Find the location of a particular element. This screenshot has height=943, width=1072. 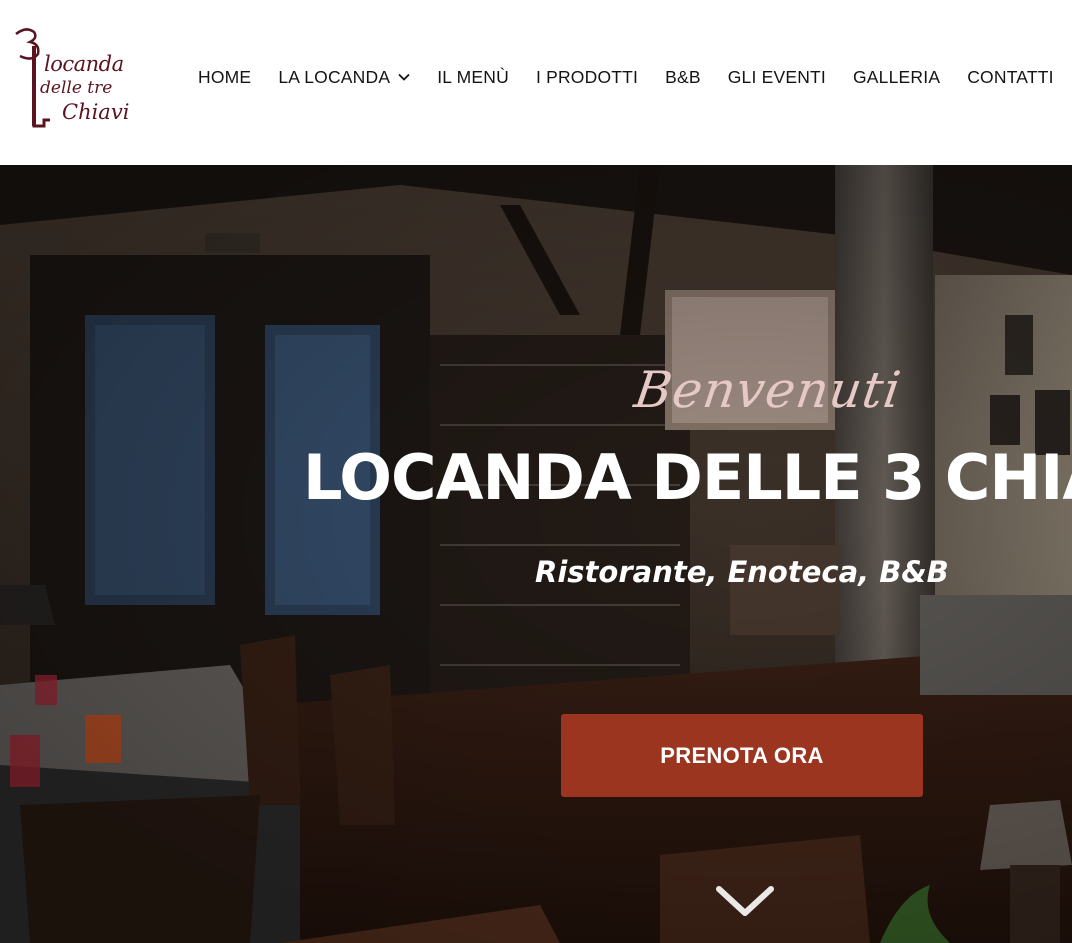

nav-item-label: CONTATTI is located at coordinates (1010, 76).